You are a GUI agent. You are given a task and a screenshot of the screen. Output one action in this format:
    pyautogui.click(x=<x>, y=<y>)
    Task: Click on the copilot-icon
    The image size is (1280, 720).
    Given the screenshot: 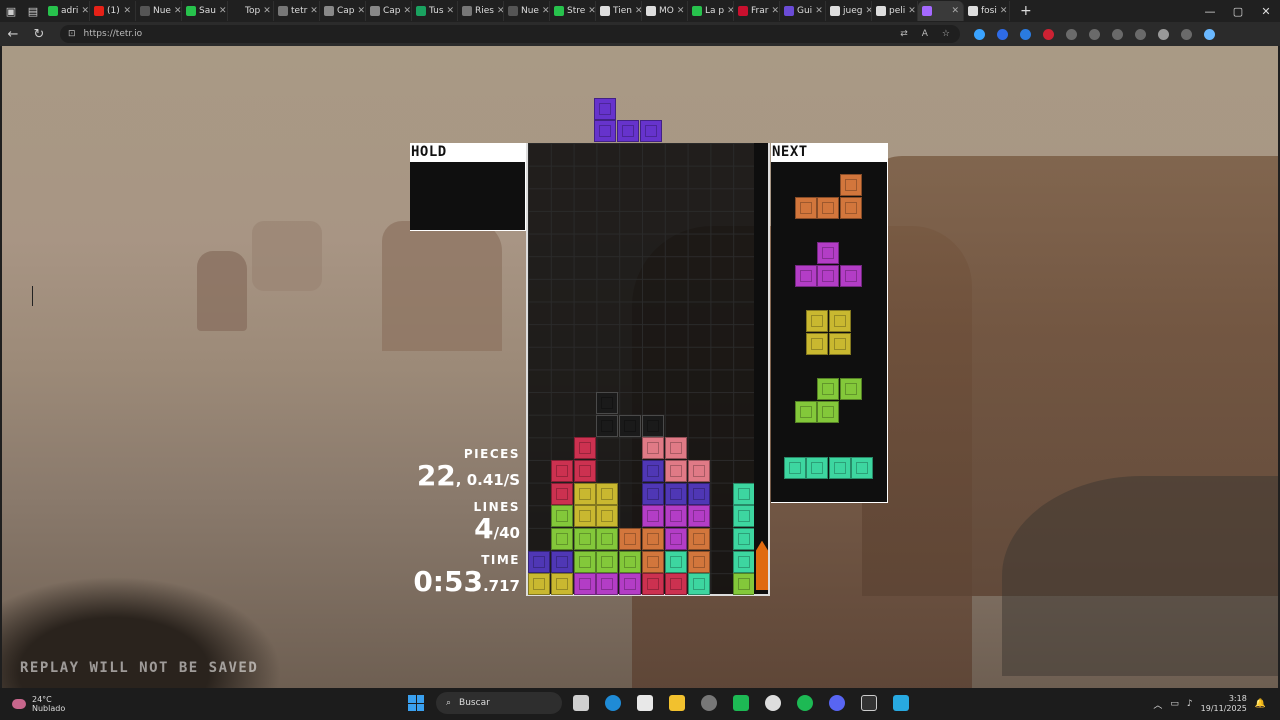 What is the action you would take?
    pyautogui.click(x=1209, y=34)
    